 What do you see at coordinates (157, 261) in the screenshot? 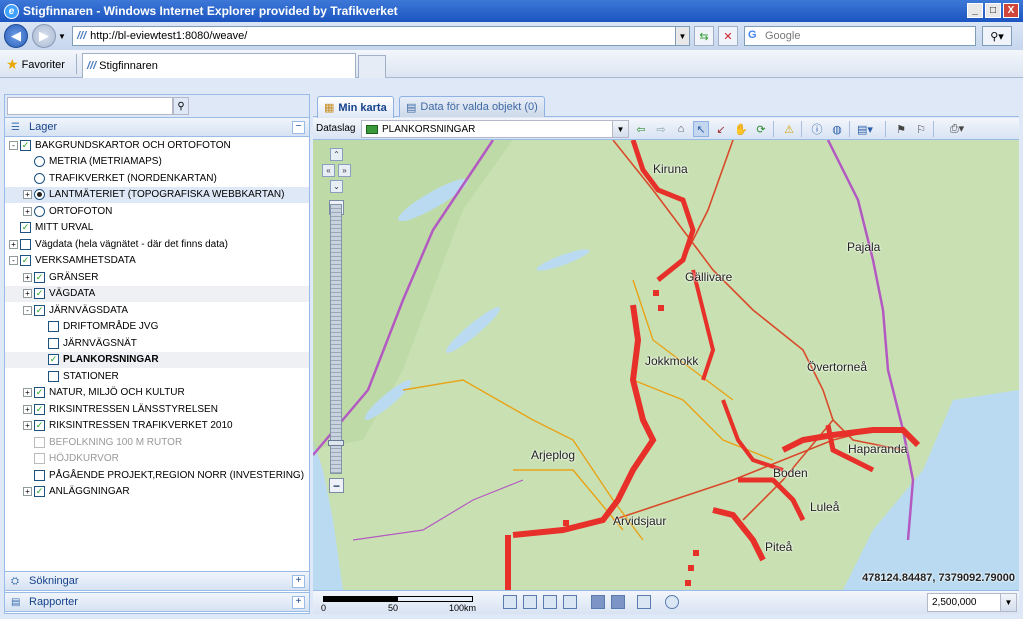
I see `layer-node: - ✓ VERKSAMHETSDATA` at bounding box center [157, 261].